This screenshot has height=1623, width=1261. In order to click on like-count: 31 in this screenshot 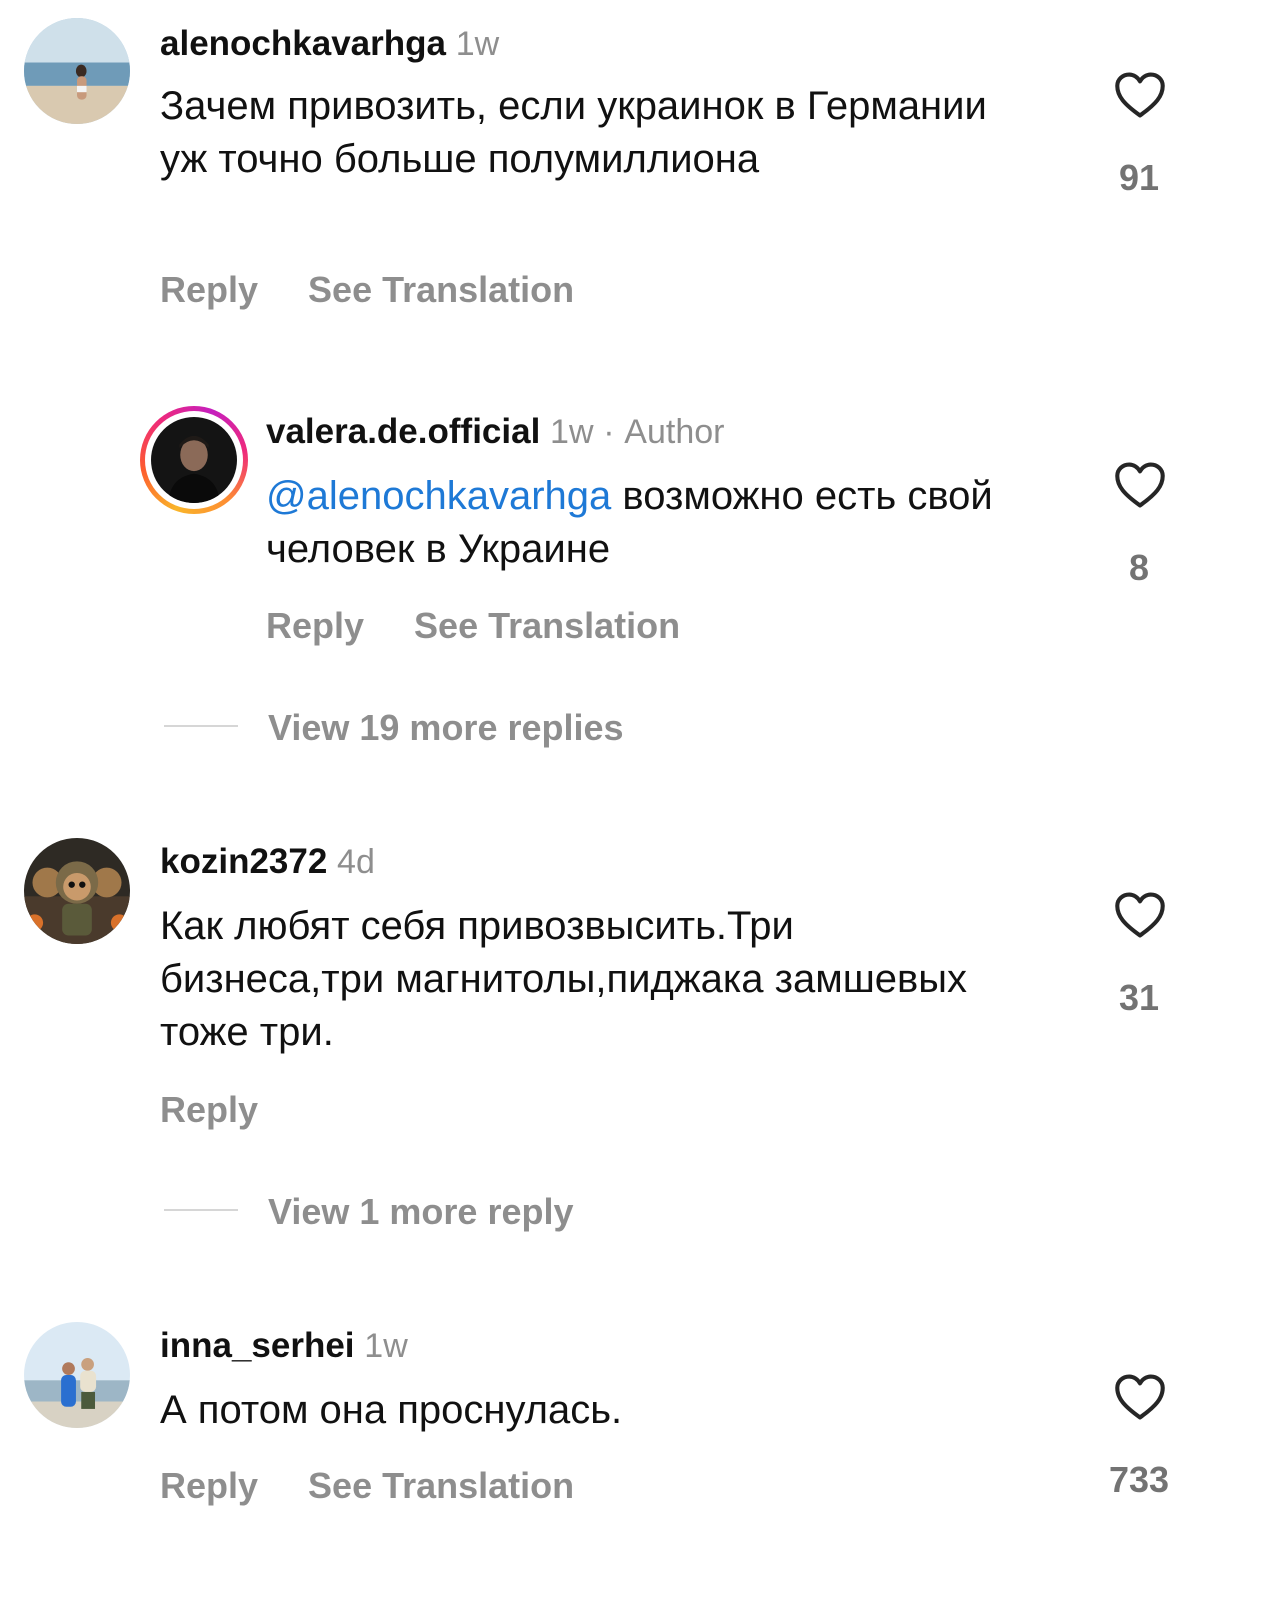, I will do `click(1139, 997)`.